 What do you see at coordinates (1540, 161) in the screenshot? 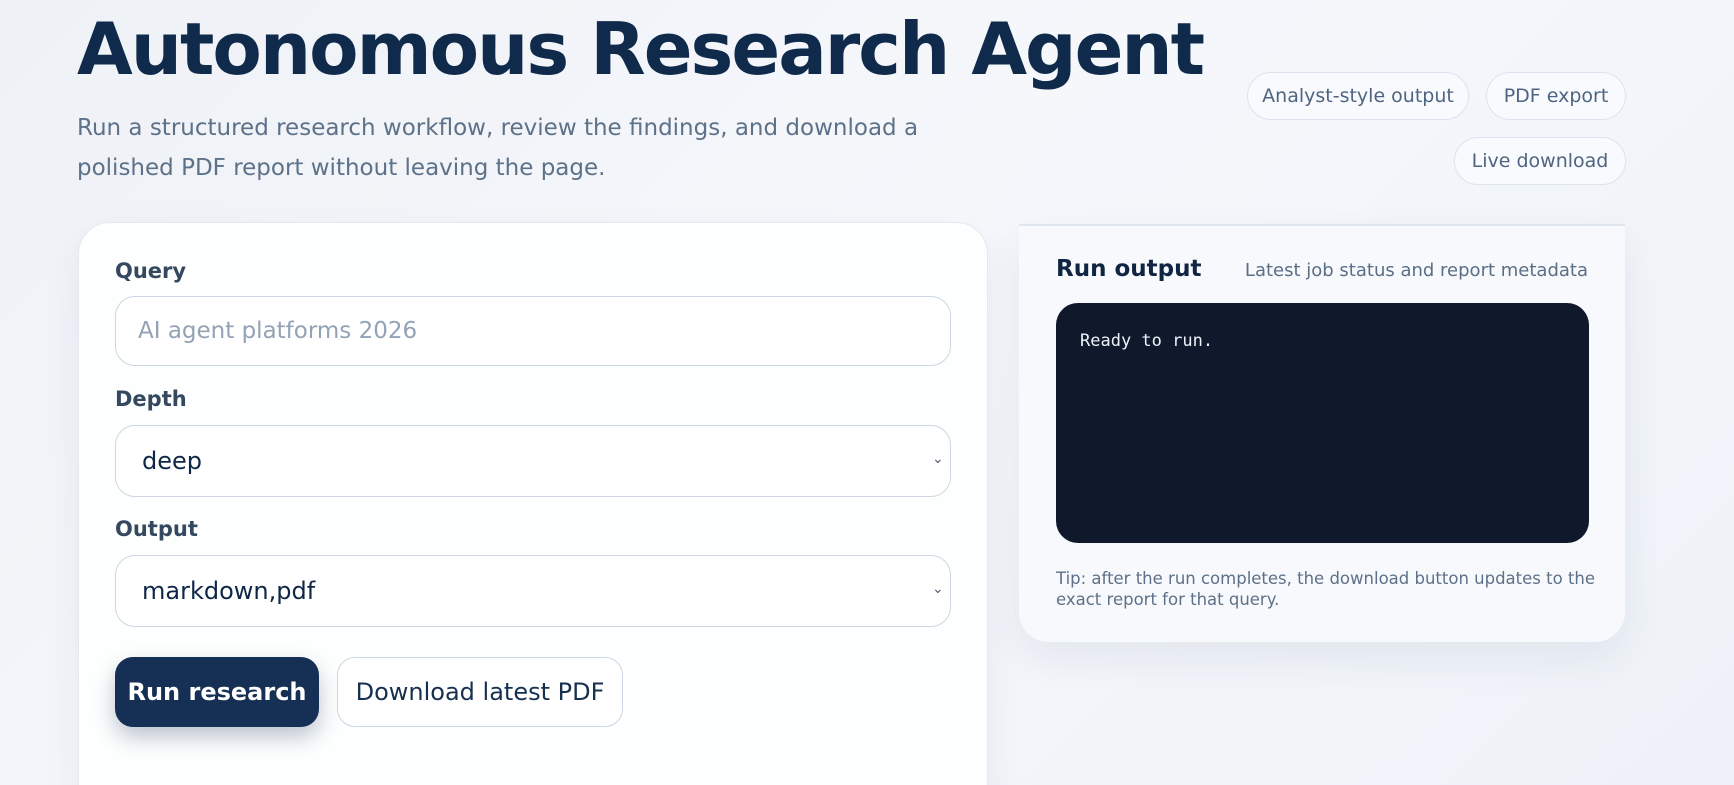
I see `chip-live-download: Live download` at bounding box center [1540, 161].